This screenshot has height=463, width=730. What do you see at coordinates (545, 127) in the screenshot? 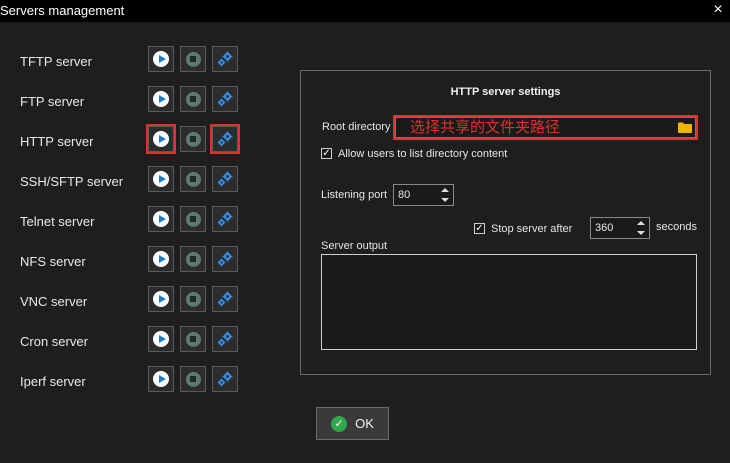
I see `root-directory-input: 选择共享的文件夹路径` at bounding box center [545, 127].